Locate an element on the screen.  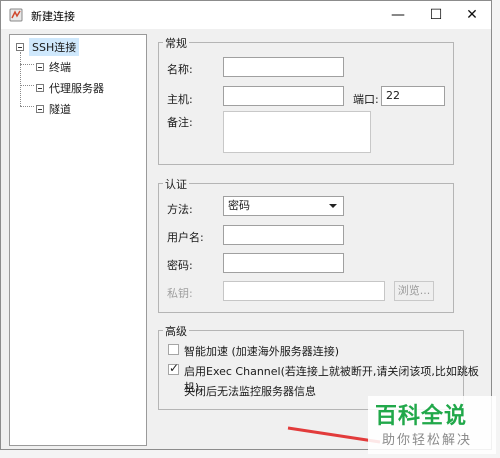
window-title: 新建连接 is located at coordinates (53, 16).